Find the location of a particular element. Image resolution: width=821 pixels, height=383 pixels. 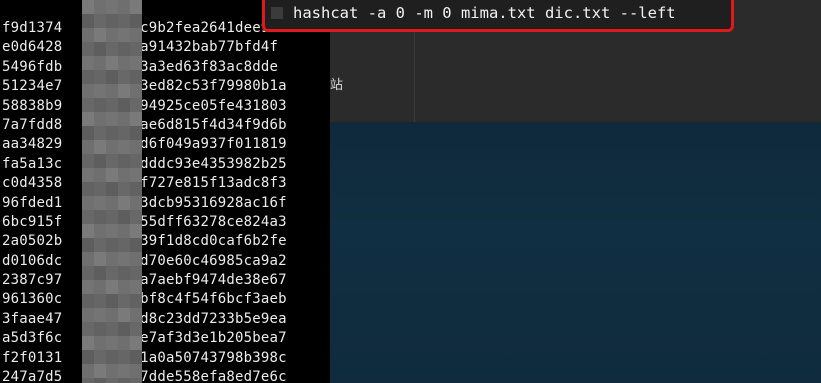

hash-line: 5496fdb a3a3ed63f83ac8dde is located at coordinates (144, 67).